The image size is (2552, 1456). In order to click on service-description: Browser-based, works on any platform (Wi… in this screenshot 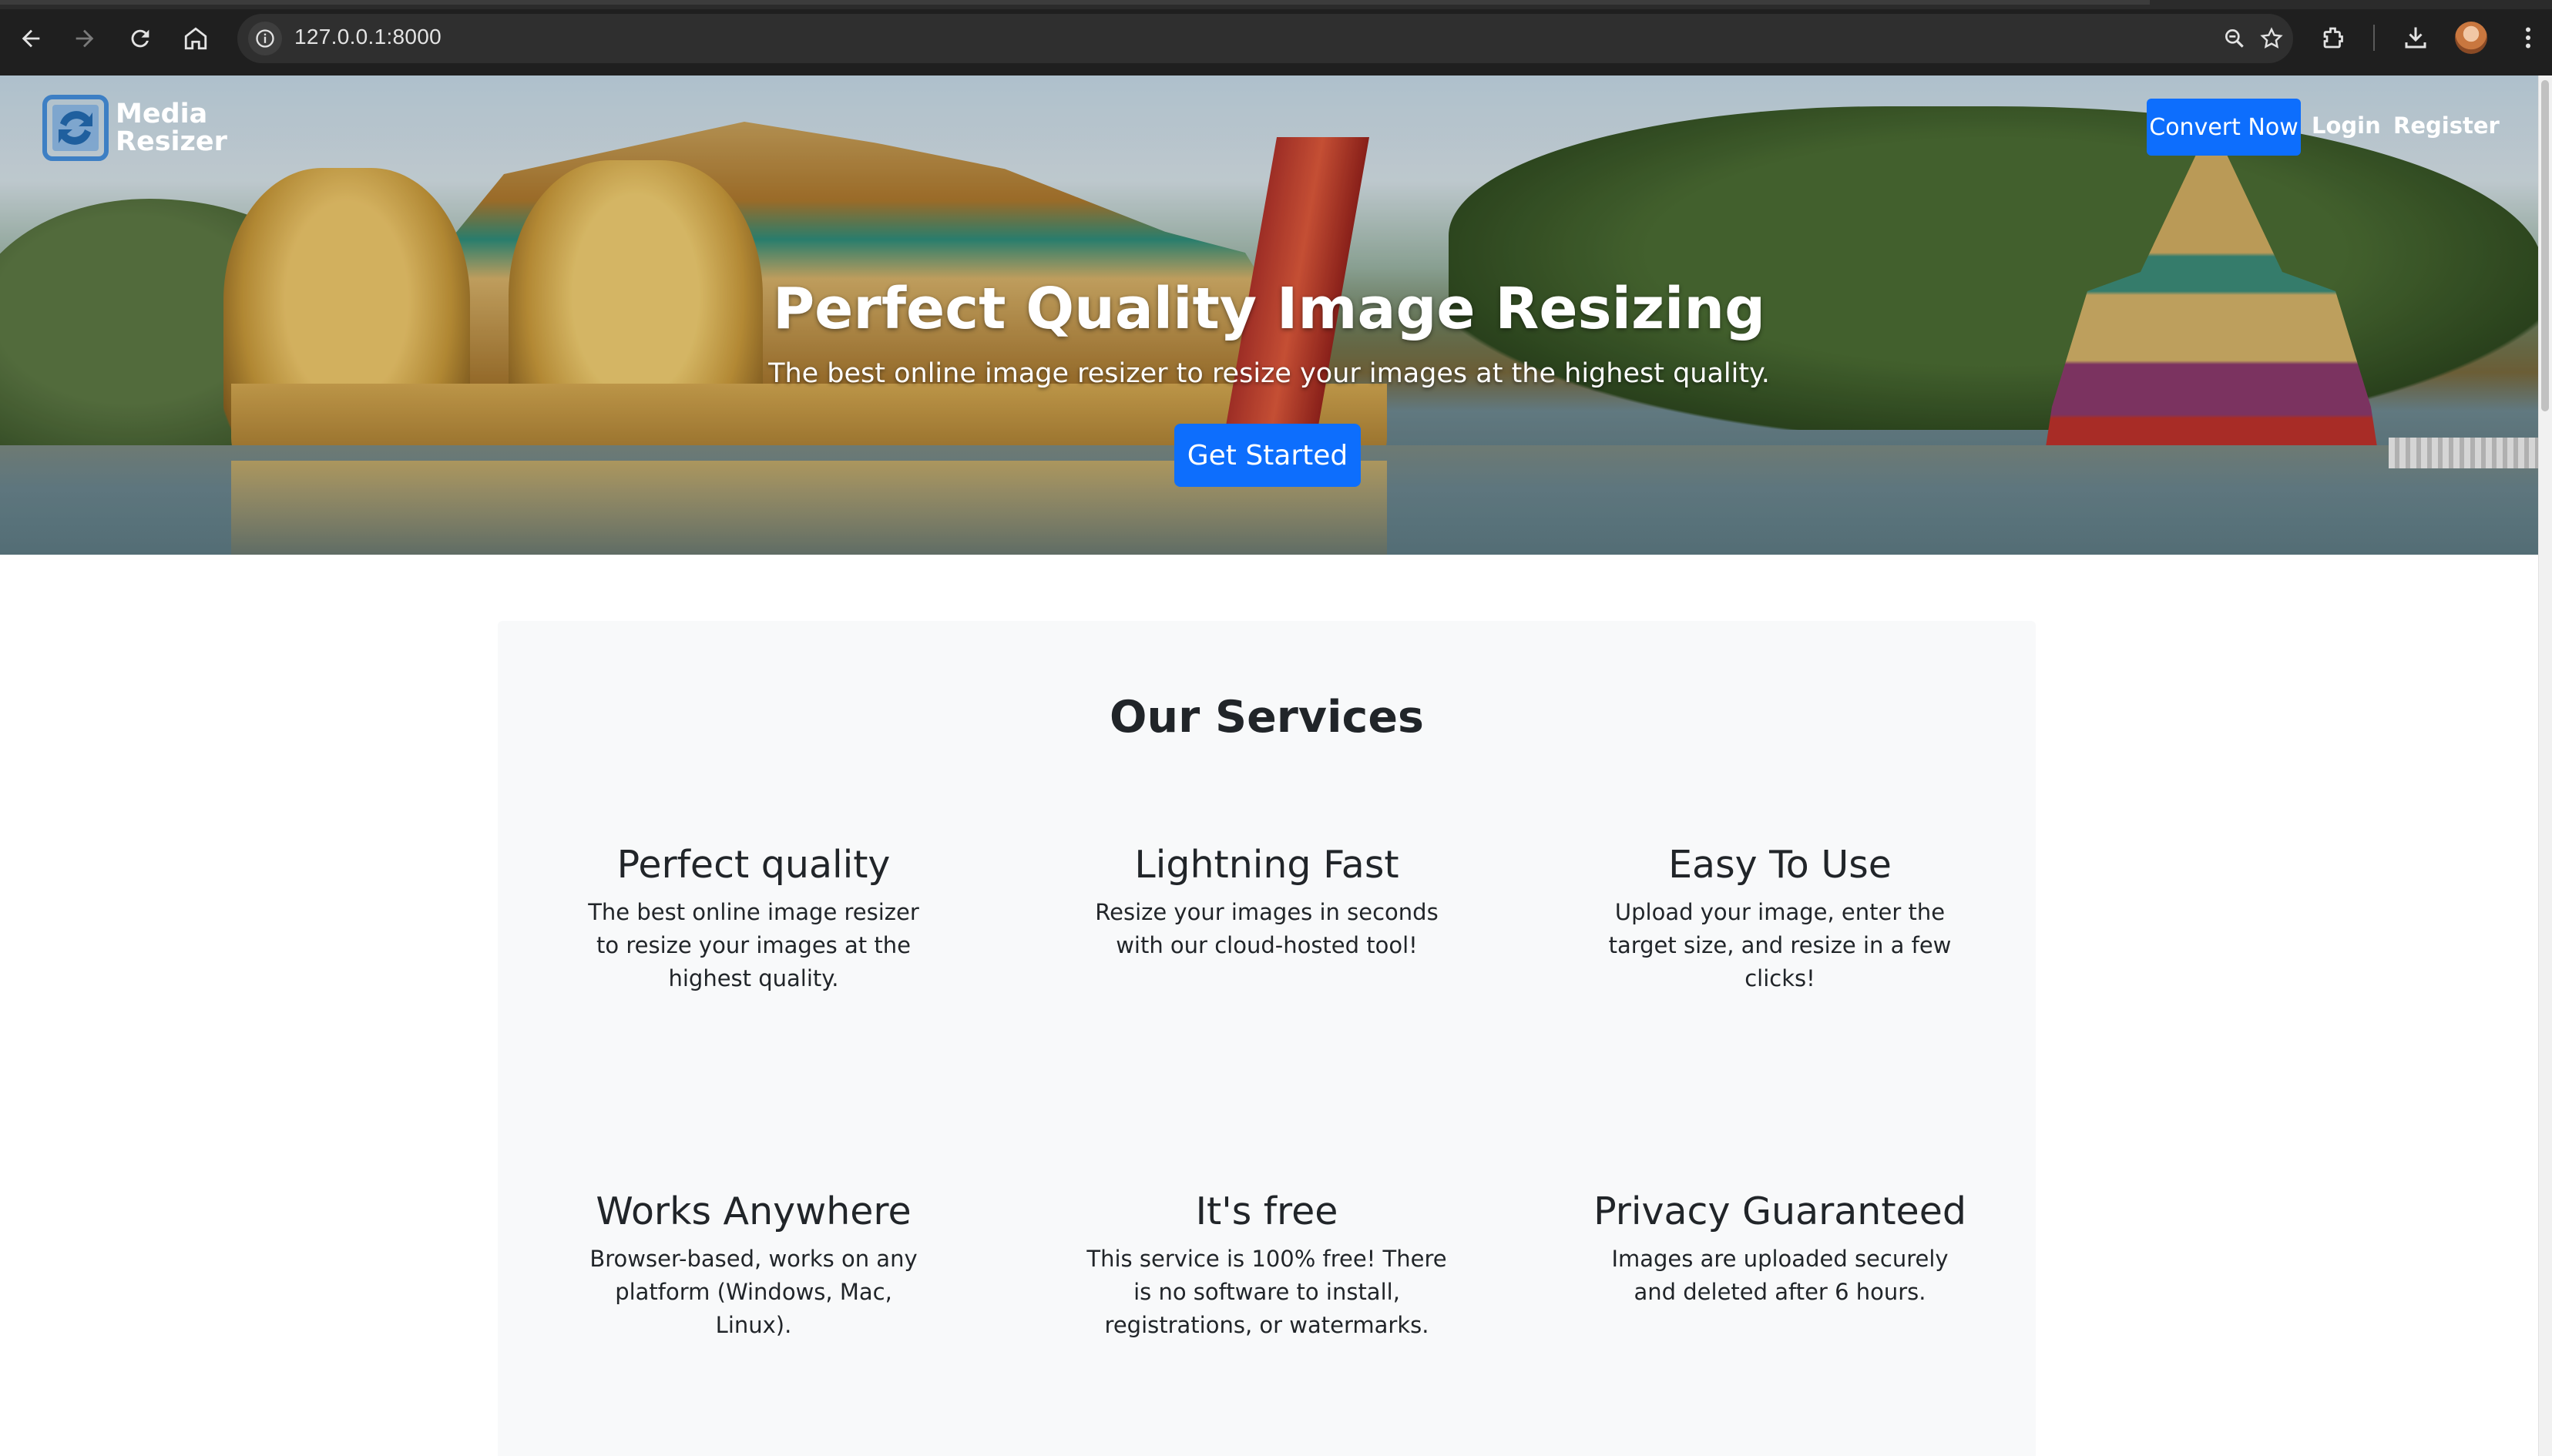, I will do `click(753, 1292)`.